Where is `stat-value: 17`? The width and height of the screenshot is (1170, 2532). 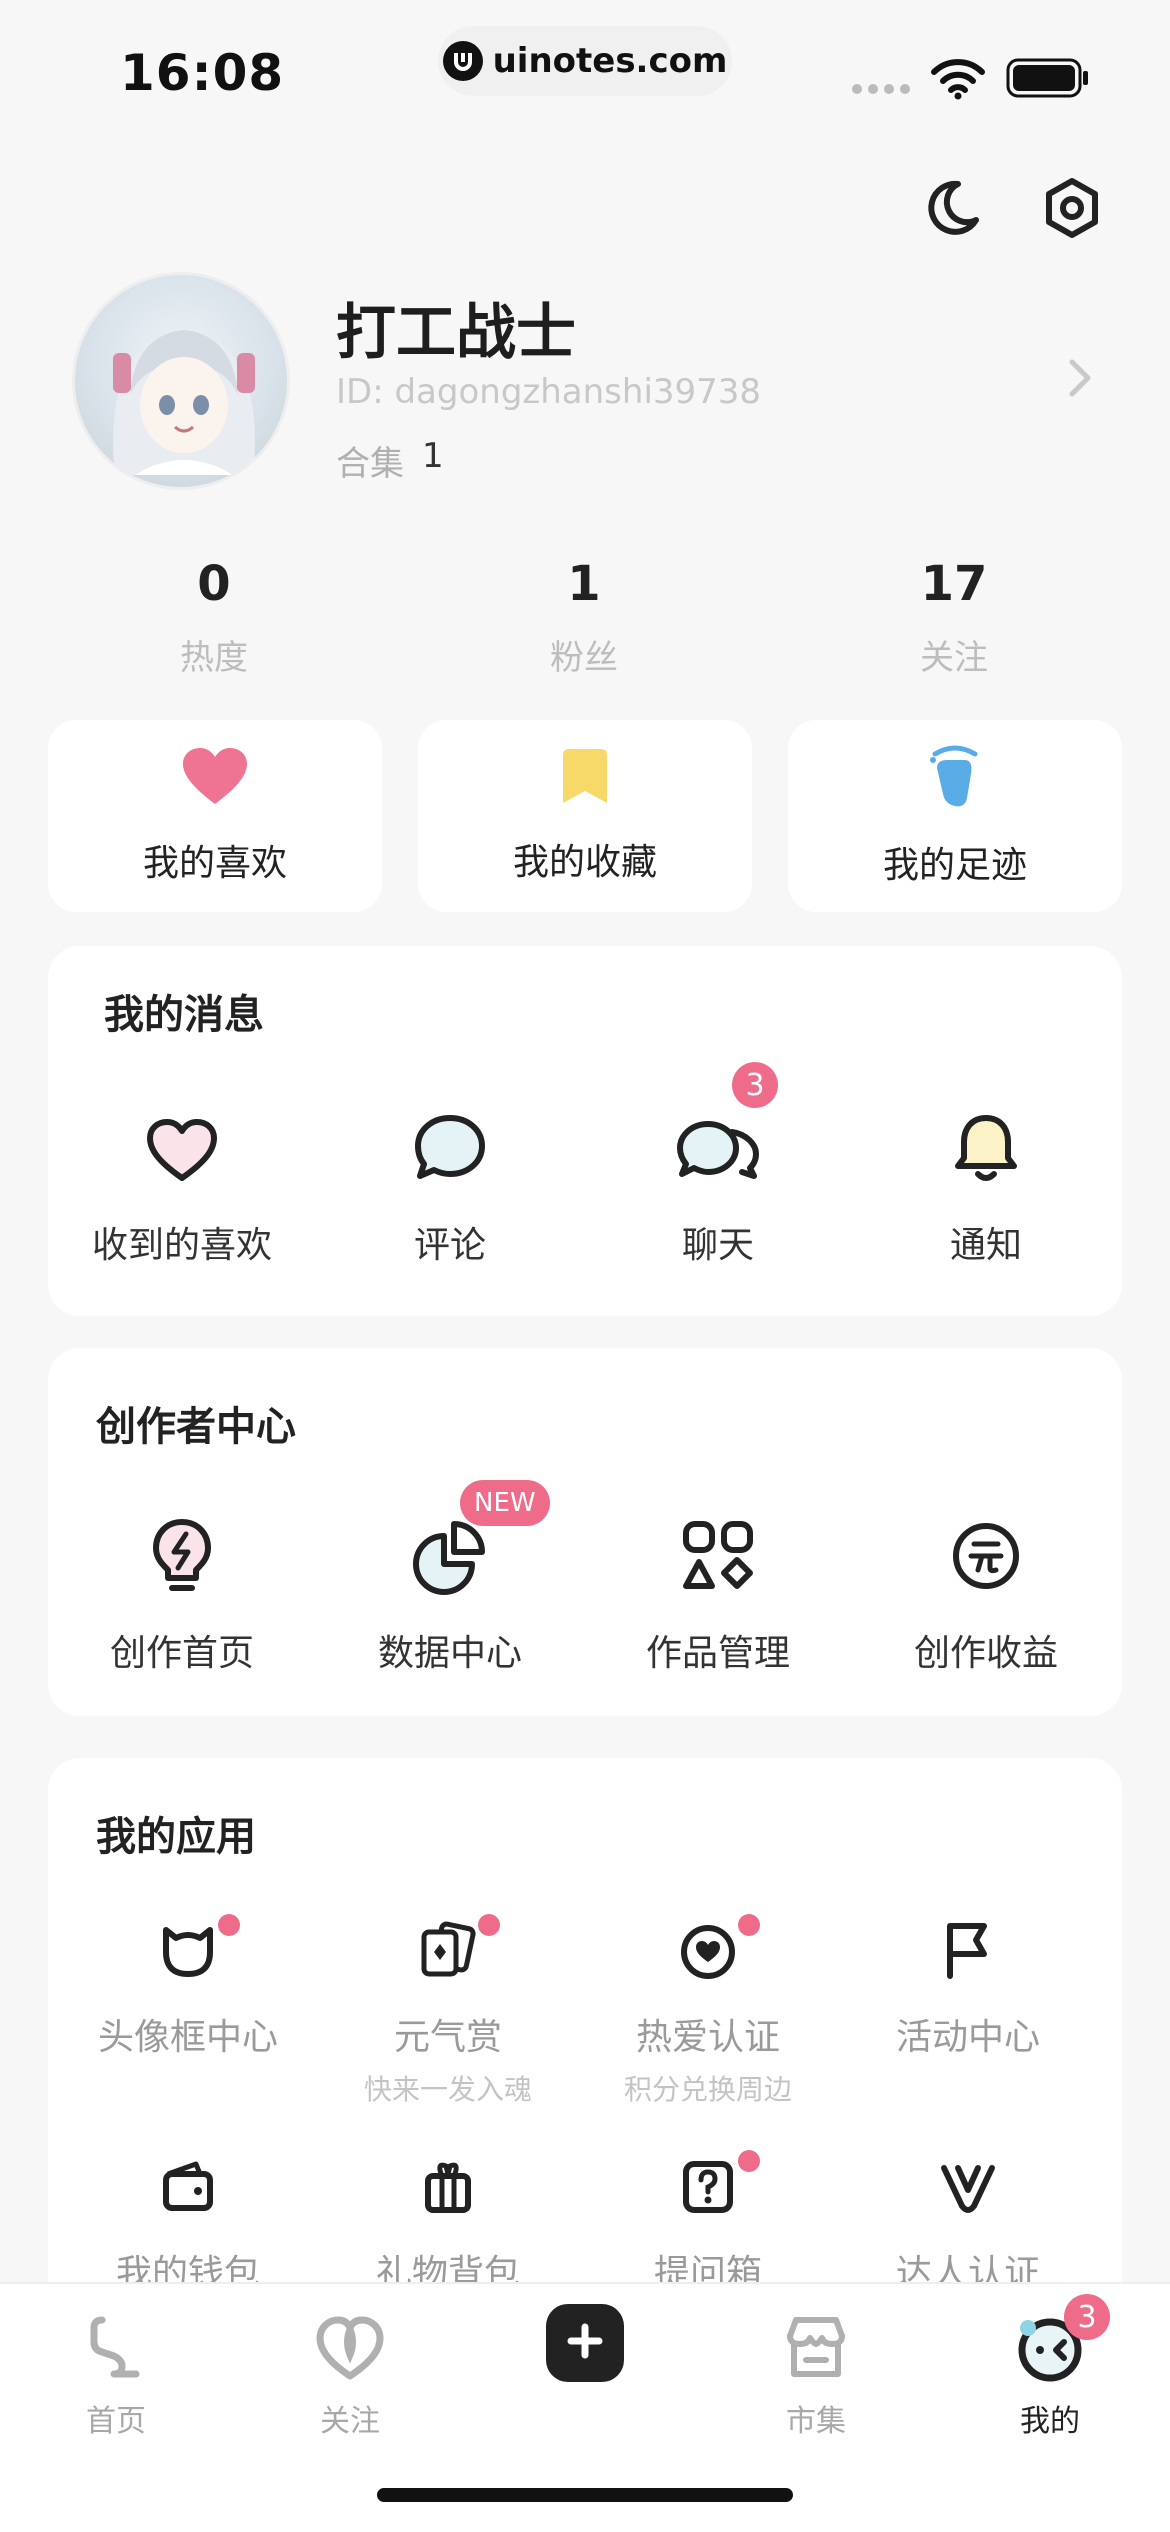
stat-value: 17 is located at coordinates (954, 584).